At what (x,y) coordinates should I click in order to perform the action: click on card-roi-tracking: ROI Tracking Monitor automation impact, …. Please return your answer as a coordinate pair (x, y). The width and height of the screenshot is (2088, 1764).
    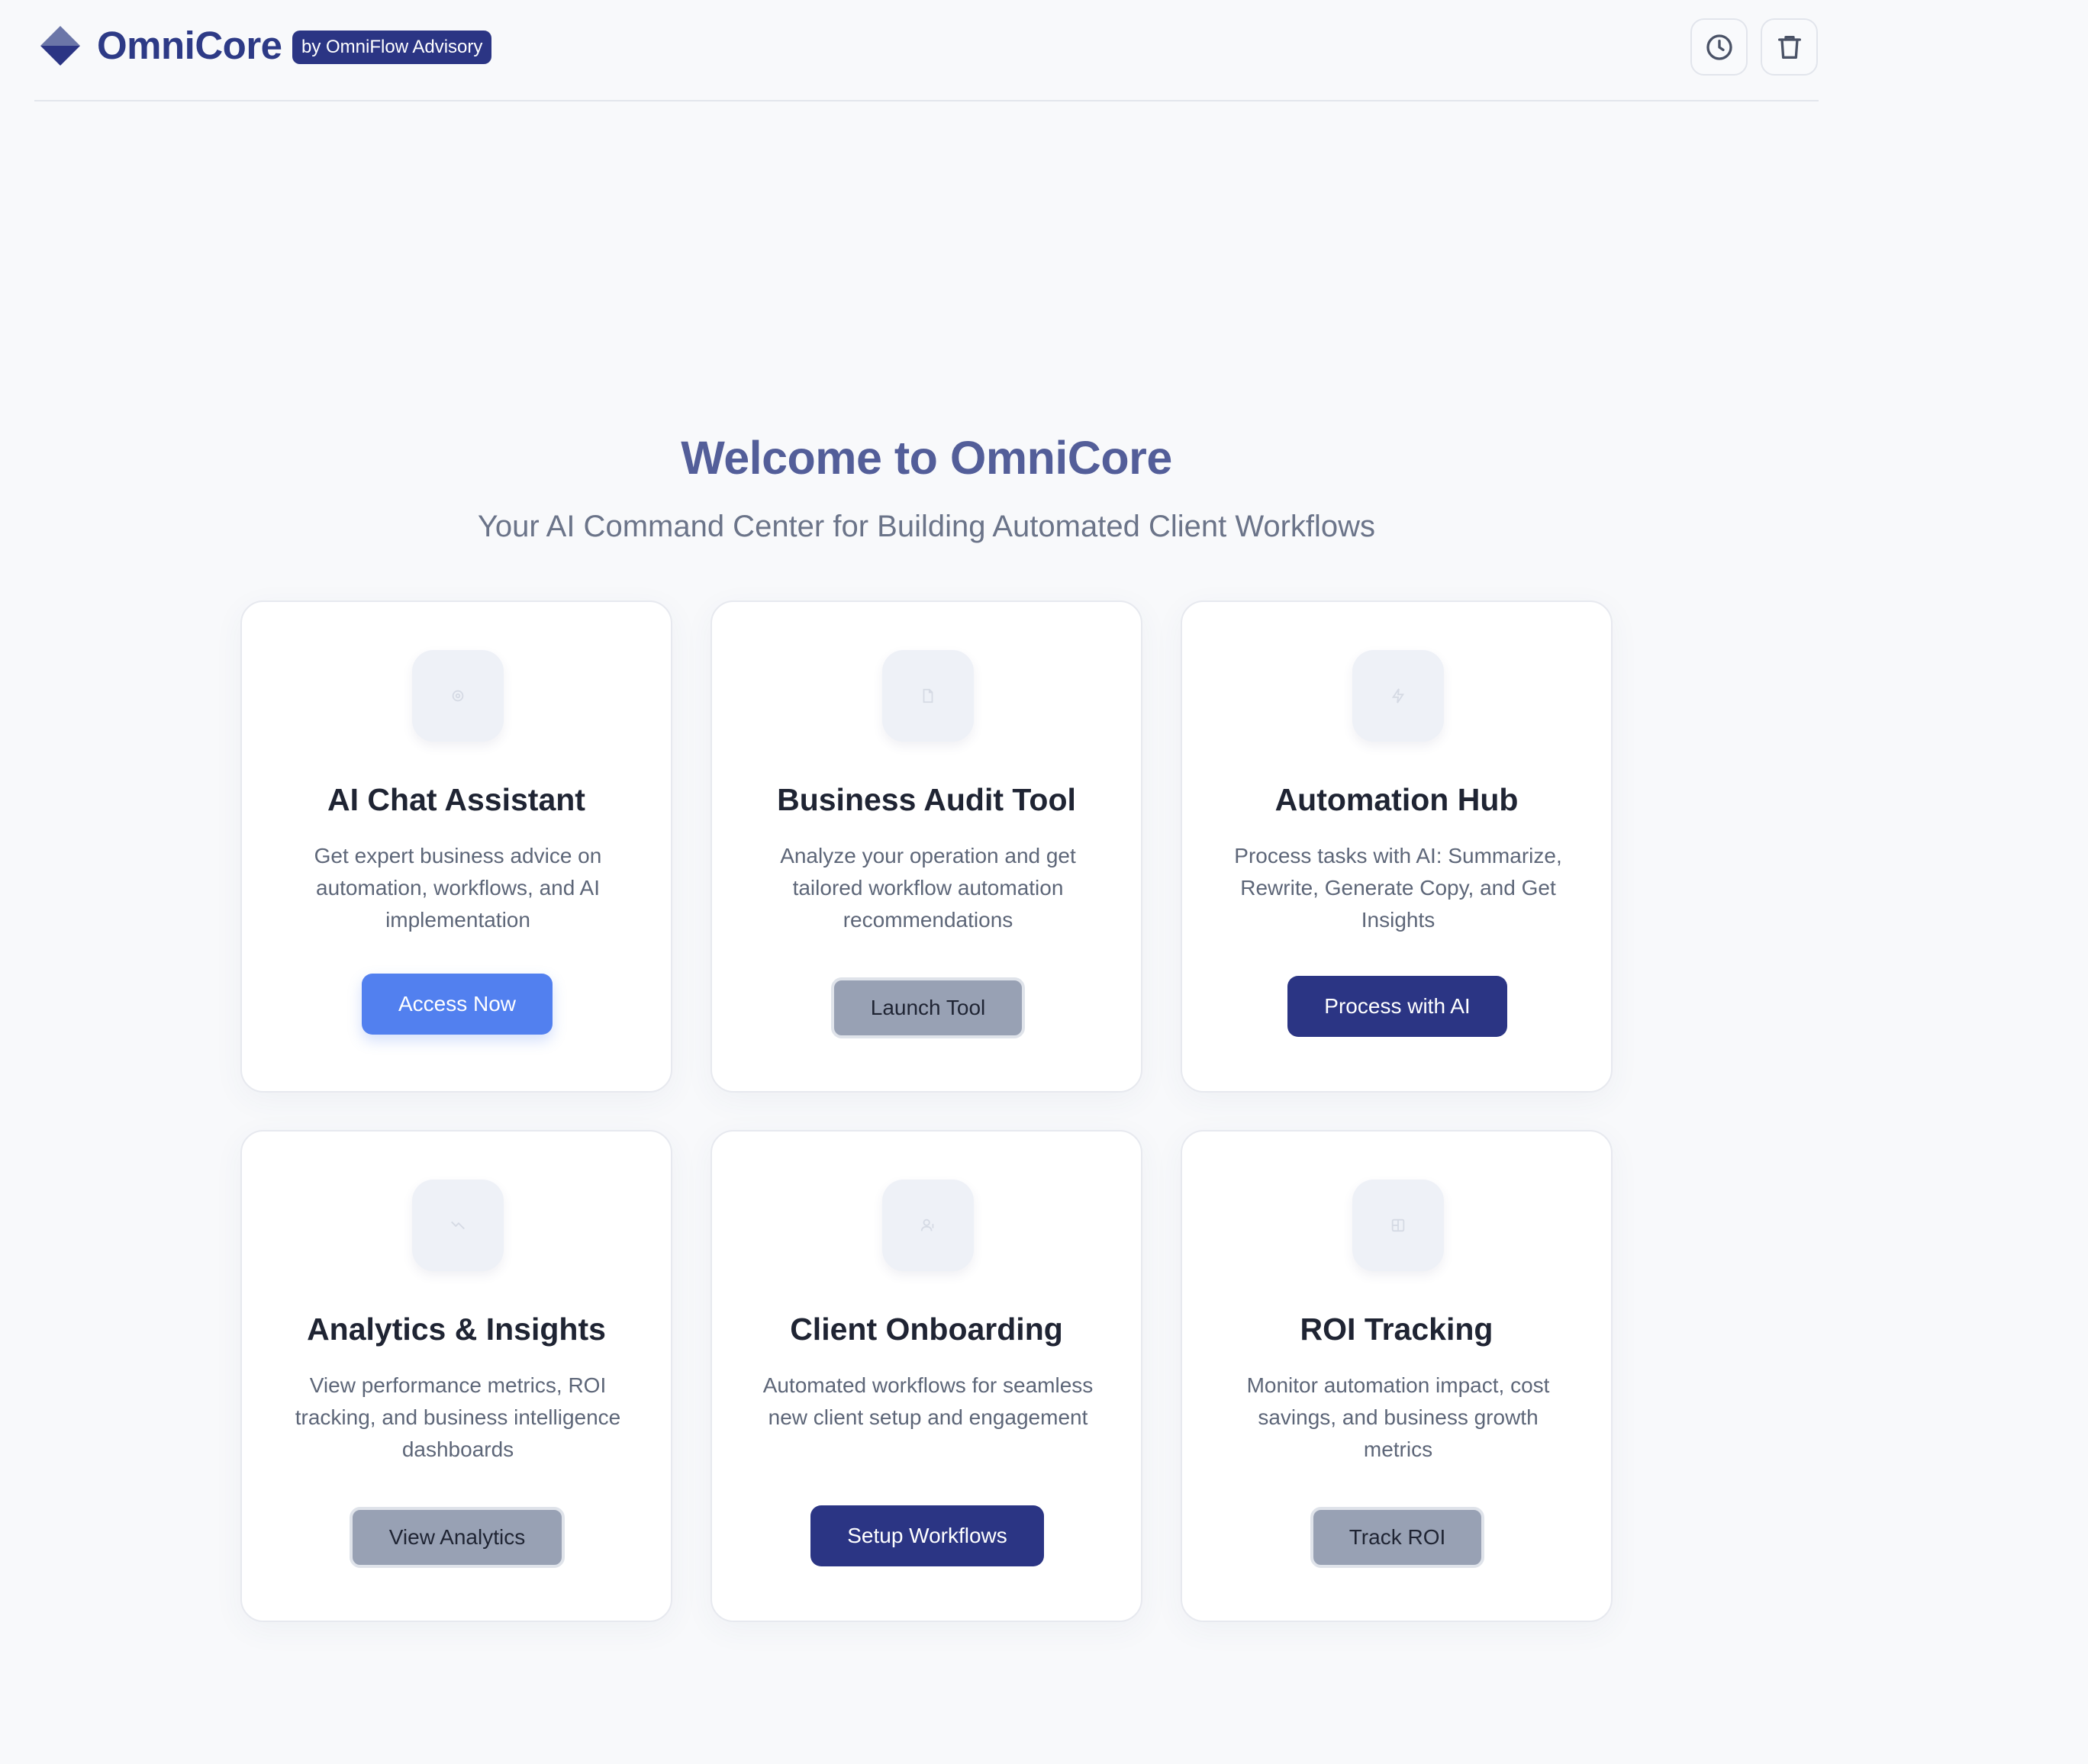
    Looking at the image, I should click on (1397, 1376).